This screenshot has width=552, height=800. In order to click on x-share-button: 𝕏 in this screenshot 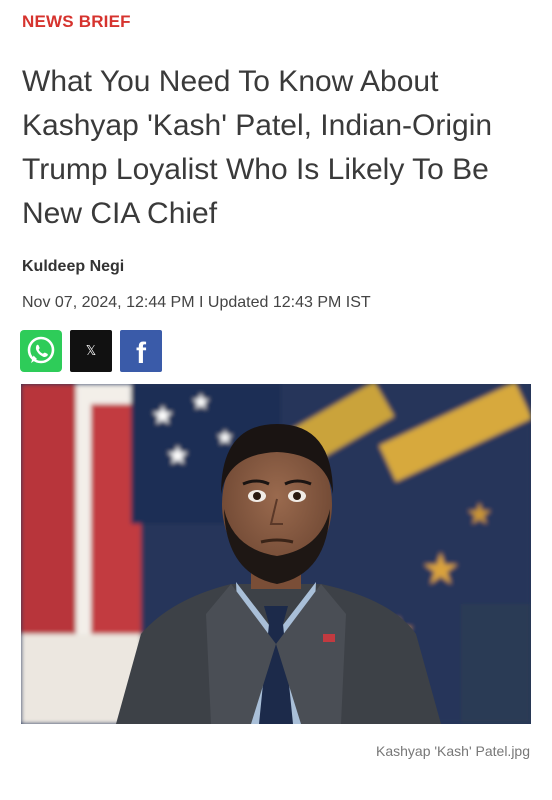, I will do `click(91, 351)`.